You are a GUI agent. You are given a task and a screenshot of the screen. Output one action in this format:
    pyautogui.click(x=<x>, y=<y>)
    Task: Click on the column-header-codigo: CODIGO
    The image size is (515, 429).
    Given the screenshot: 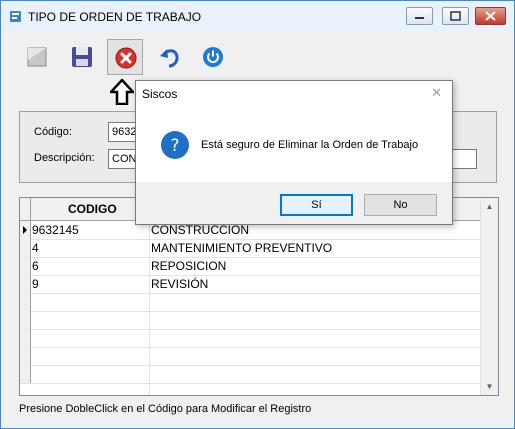 What is the action you would take?
    pyautogui.click(x=92, y=209)
    